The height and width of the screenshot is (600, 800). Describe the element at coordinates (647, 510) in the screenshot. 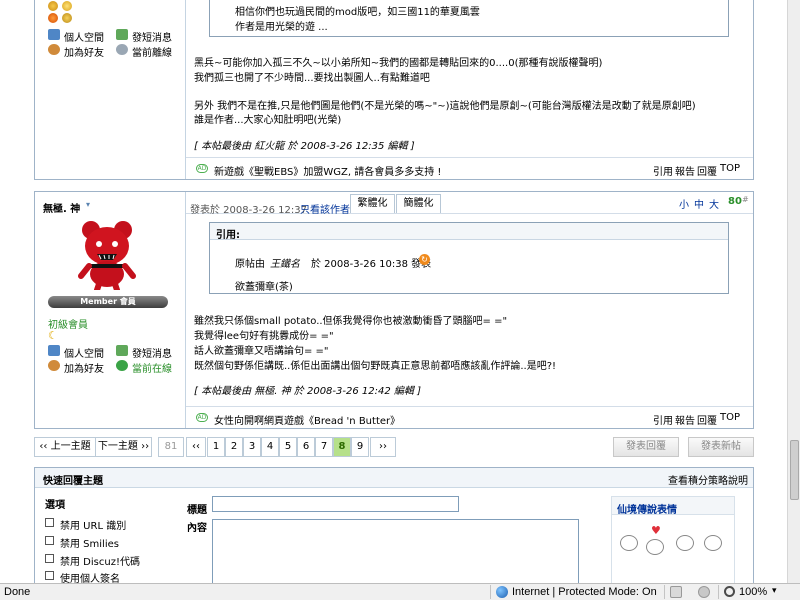

I see `smilies-title: 仙境傳說表情` at that location.